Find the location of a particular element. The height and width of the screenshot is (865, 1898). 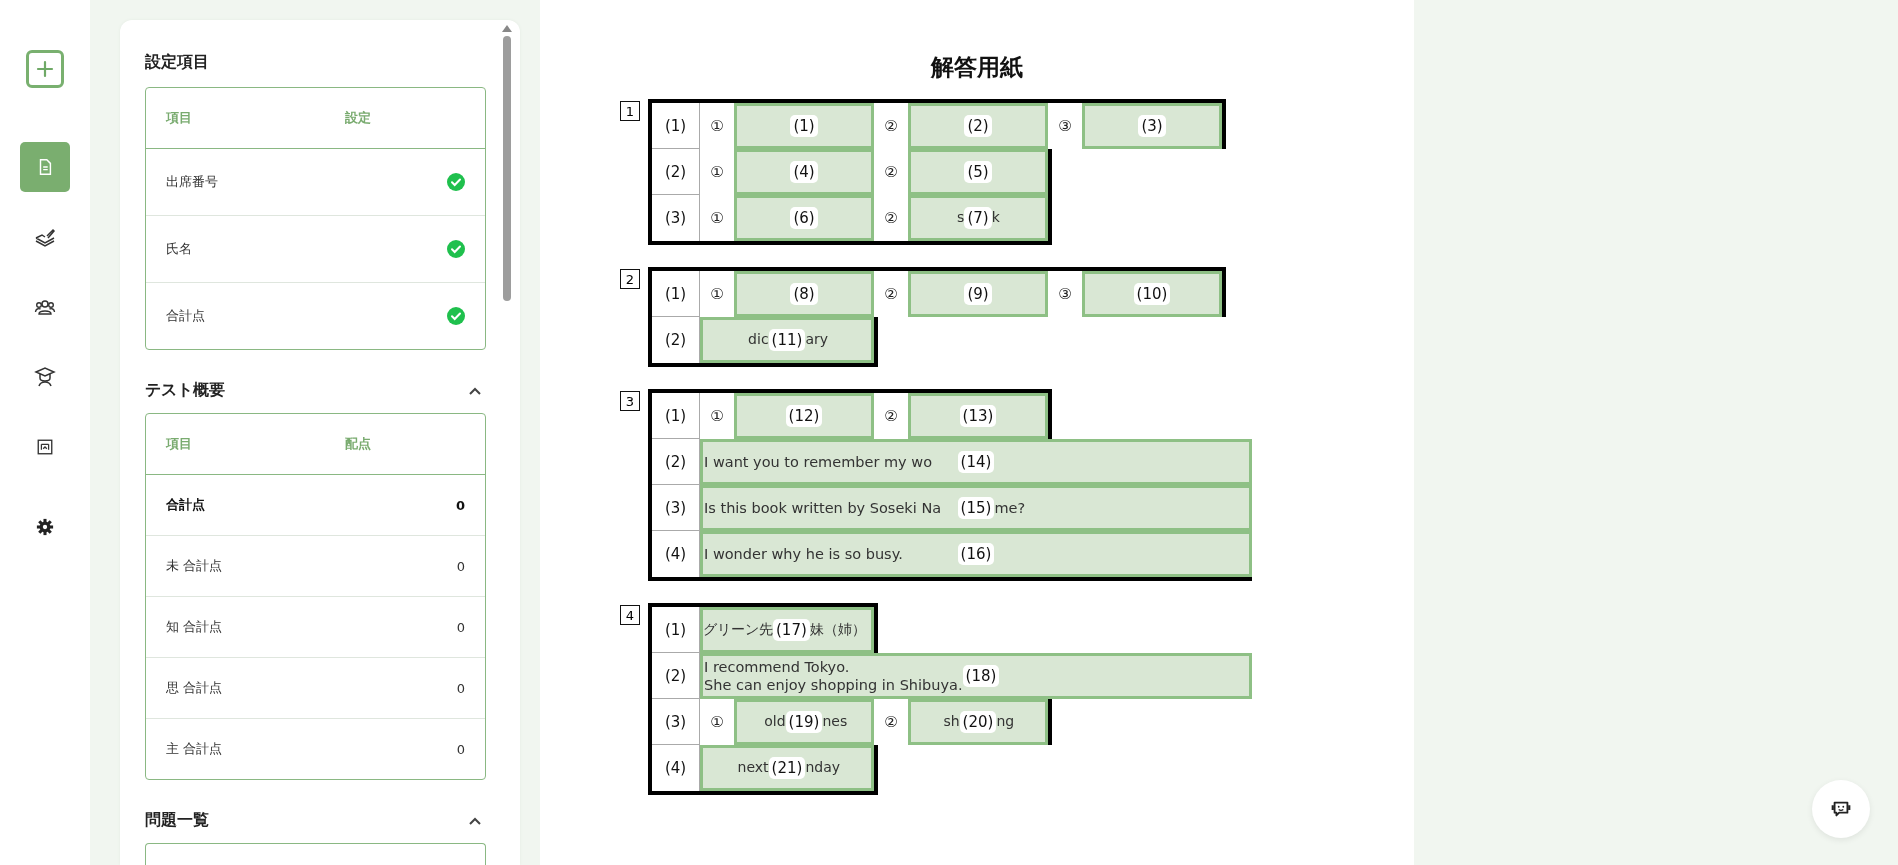

answer-box: Is this book written by Soseki Na (15) me? is located at coordinates (976, 508).